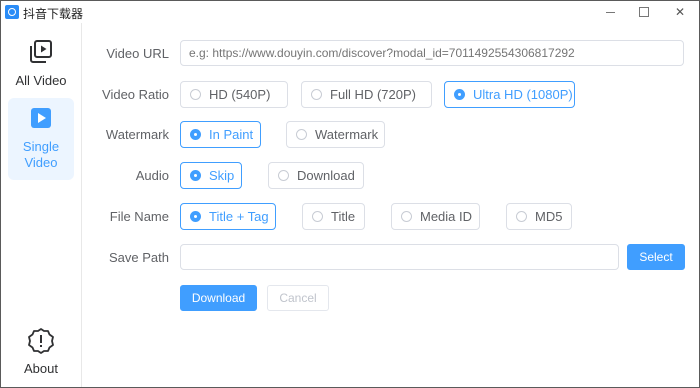 The width and height of the screenshot is (700, 388). Describe the element at coordinates (610, 12) in the screenshot. I see `minimize-button` at that location.